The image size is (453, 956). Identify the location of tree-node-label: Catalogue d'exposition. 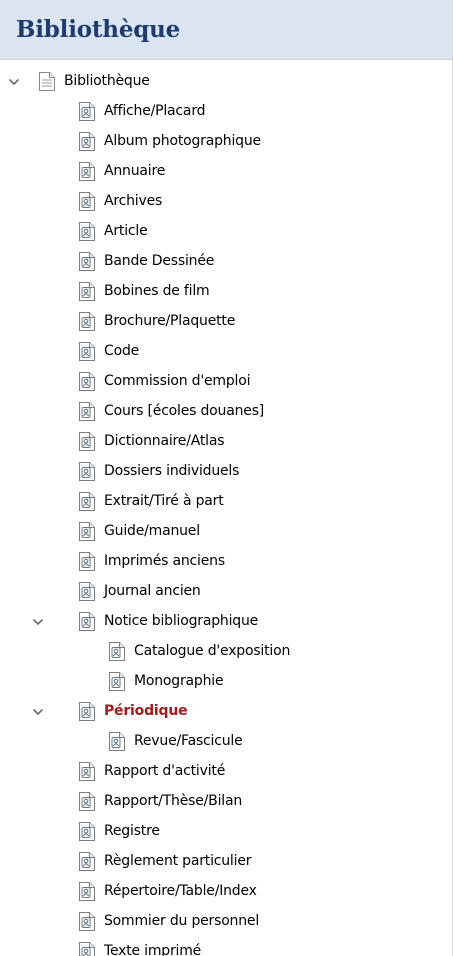
(212, 651).